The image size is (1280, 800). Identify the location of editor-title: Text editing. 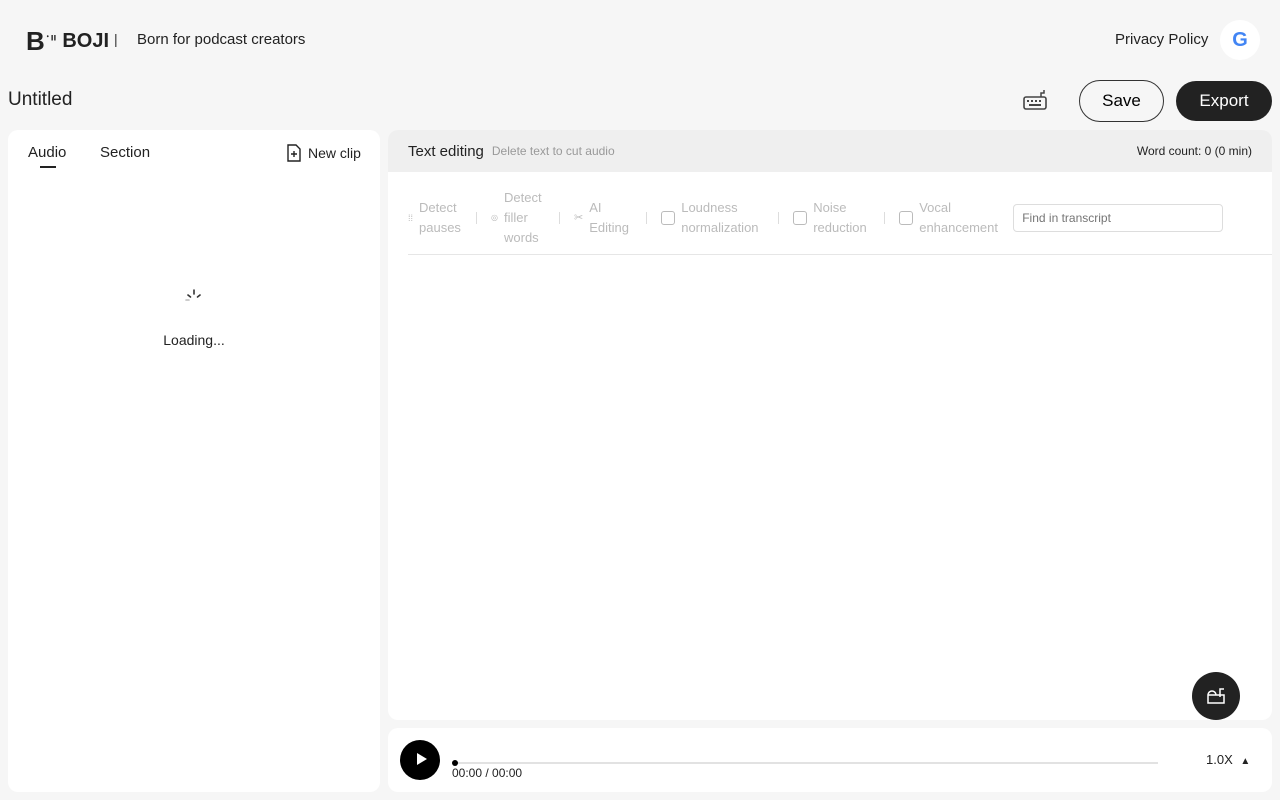
(446, 151).